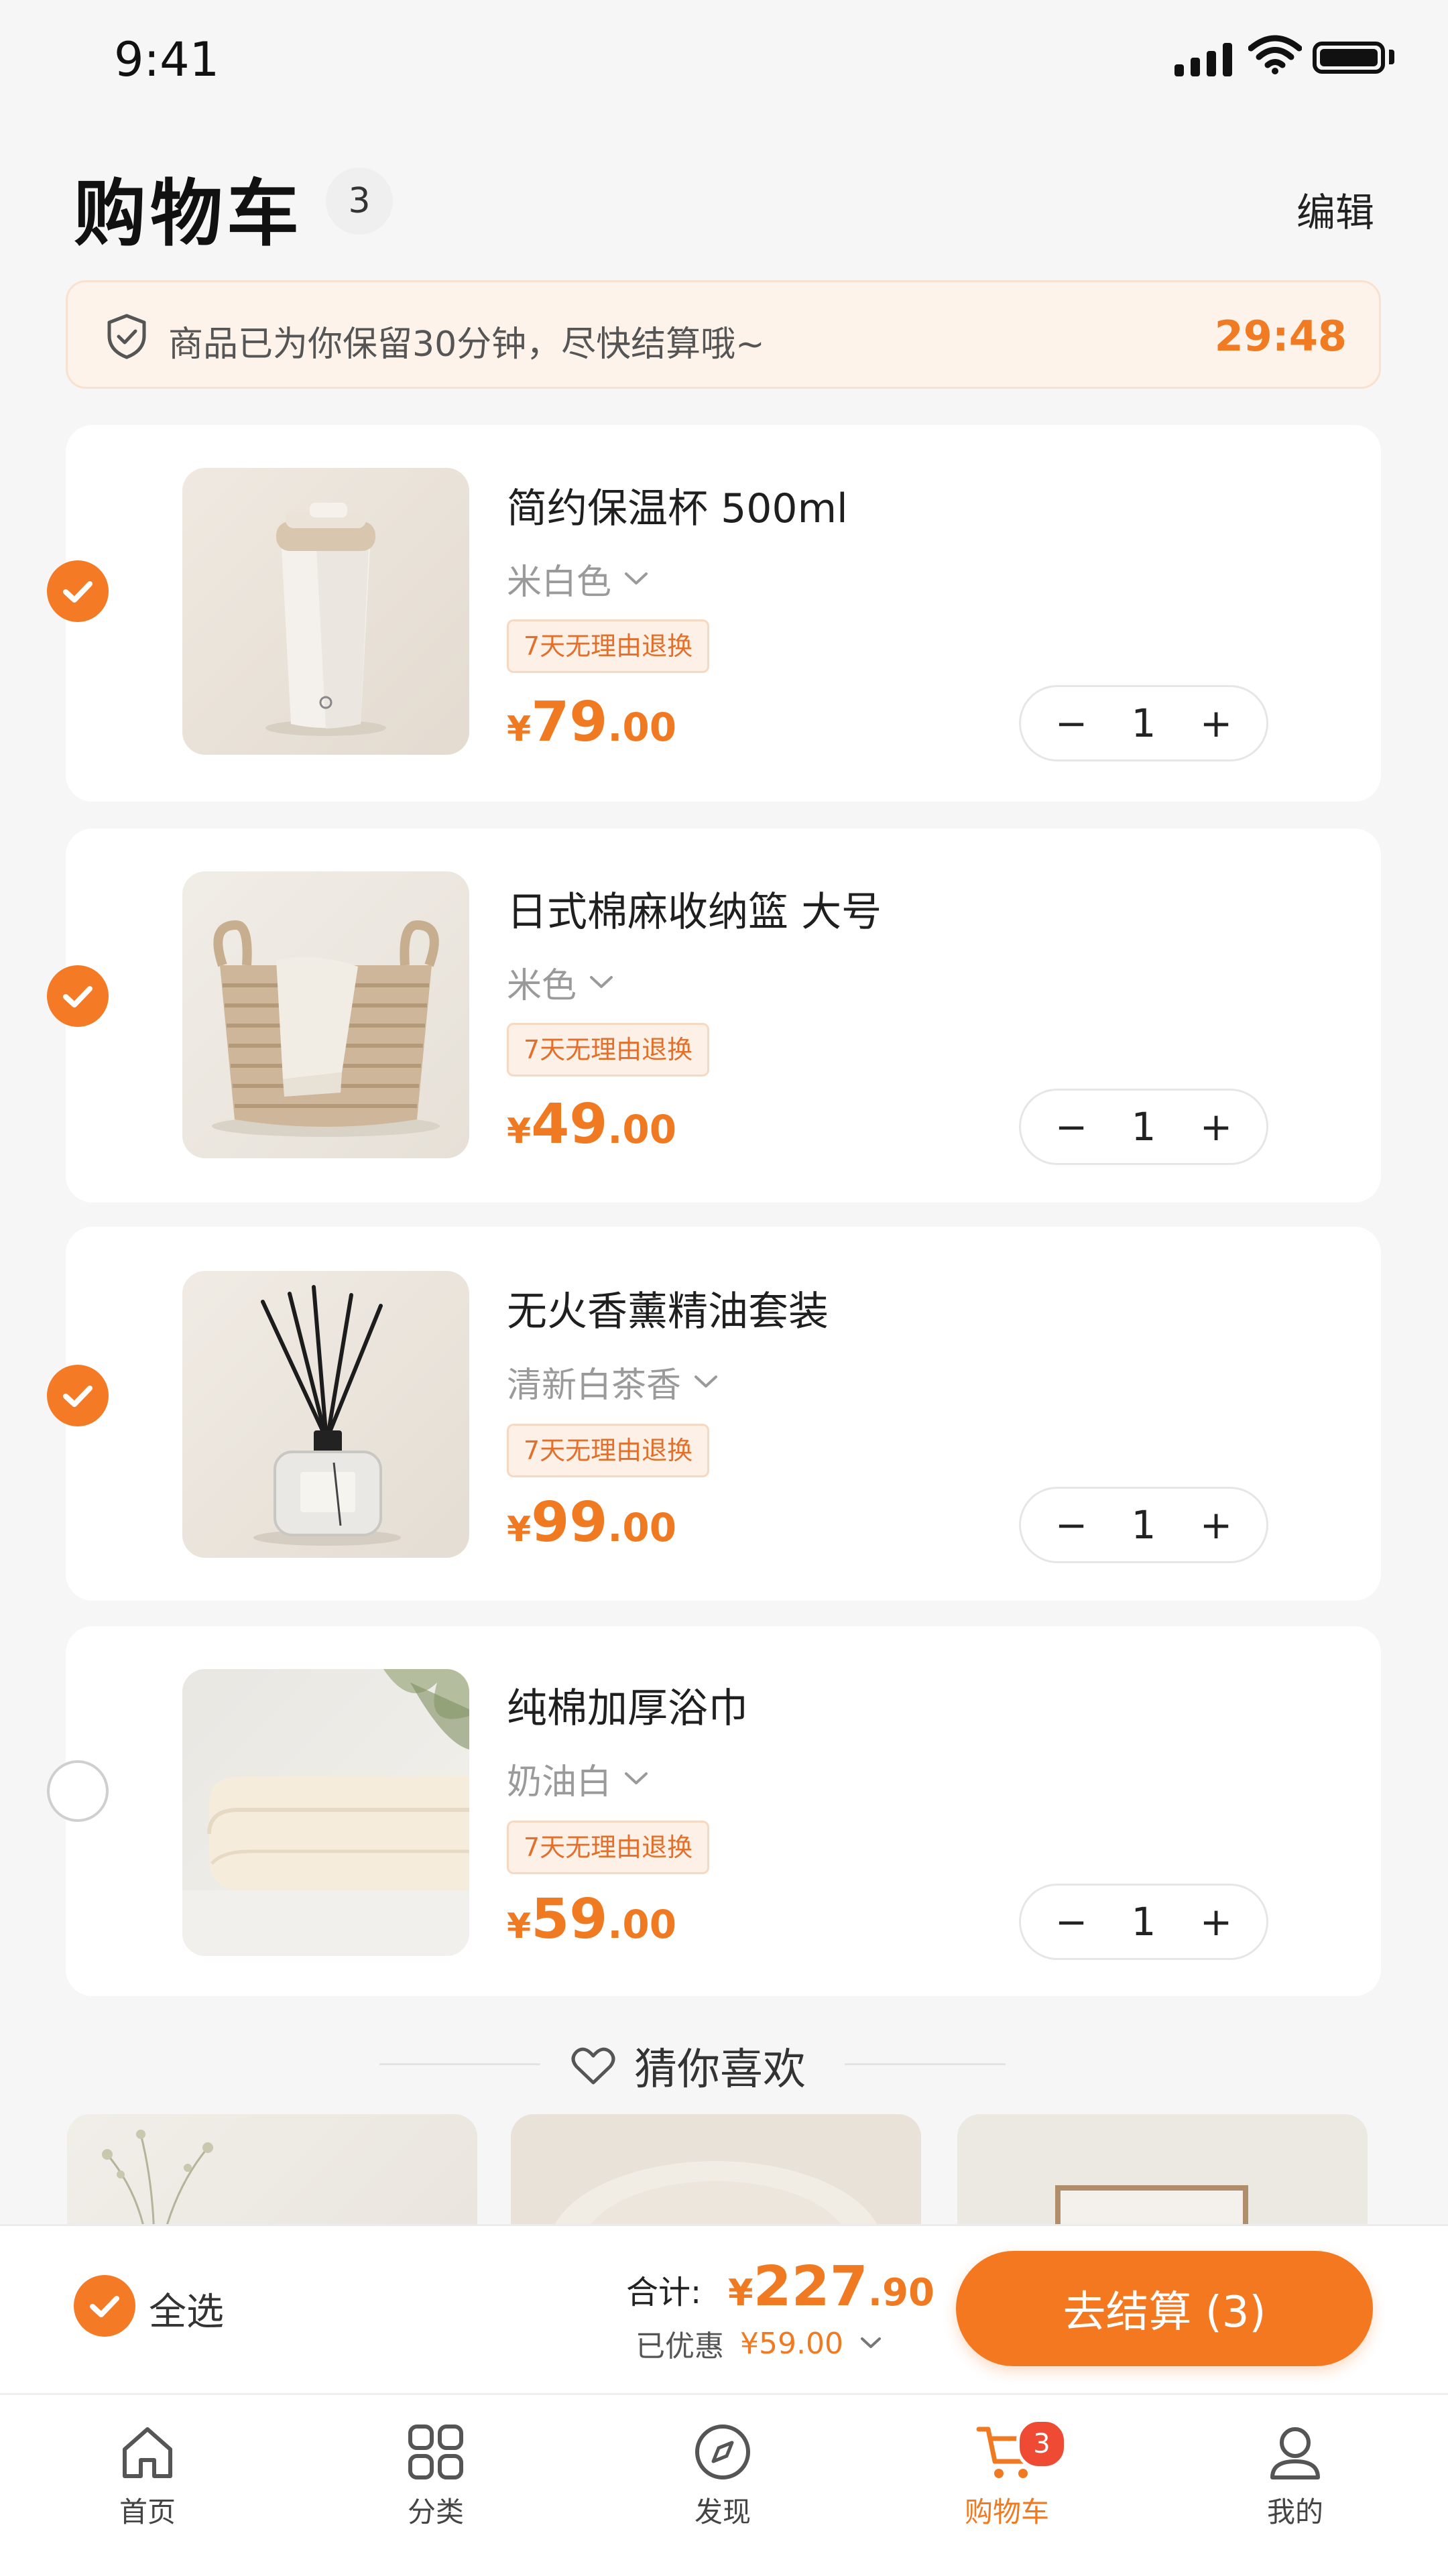  I want to click on recommend-header: 猜你喜欢, so click(688, 2066).